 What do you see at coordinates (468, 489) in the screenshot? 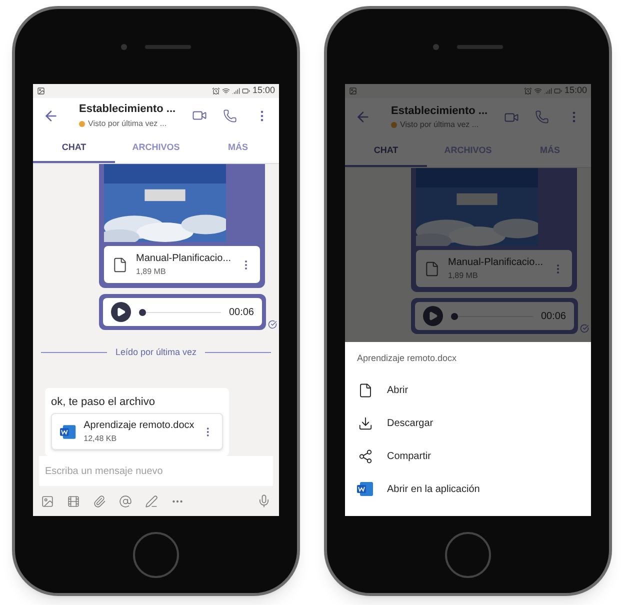
I see `sheet-action: Abrir en la aplicación` at bounding box center [468, 489].